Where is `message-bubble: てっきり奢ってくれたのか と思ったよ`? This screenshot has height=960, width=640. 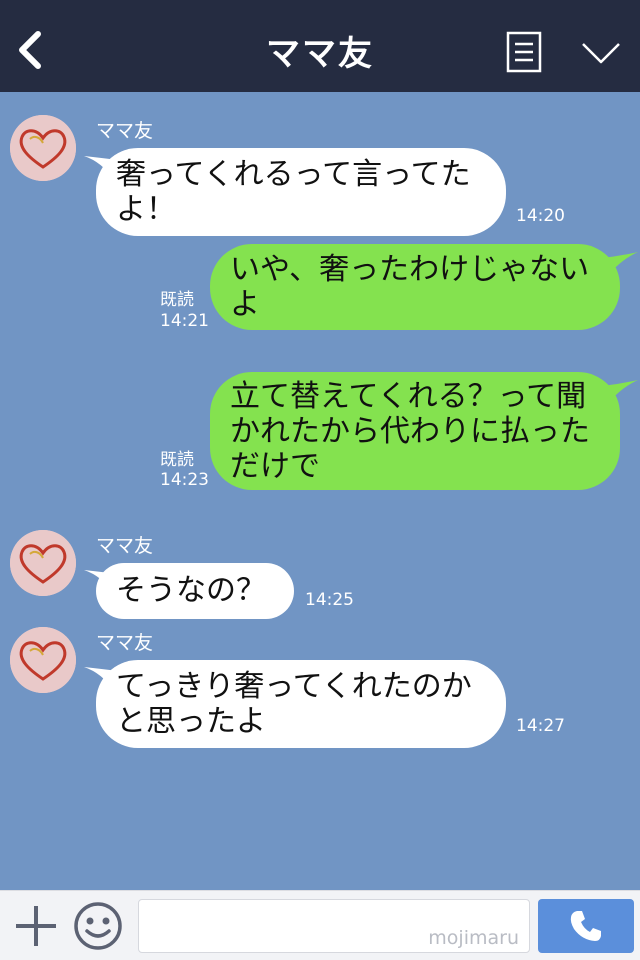
message-bubble: てっきり奢ってくれたのか と思ったよ is located at coordinates (301, 704).